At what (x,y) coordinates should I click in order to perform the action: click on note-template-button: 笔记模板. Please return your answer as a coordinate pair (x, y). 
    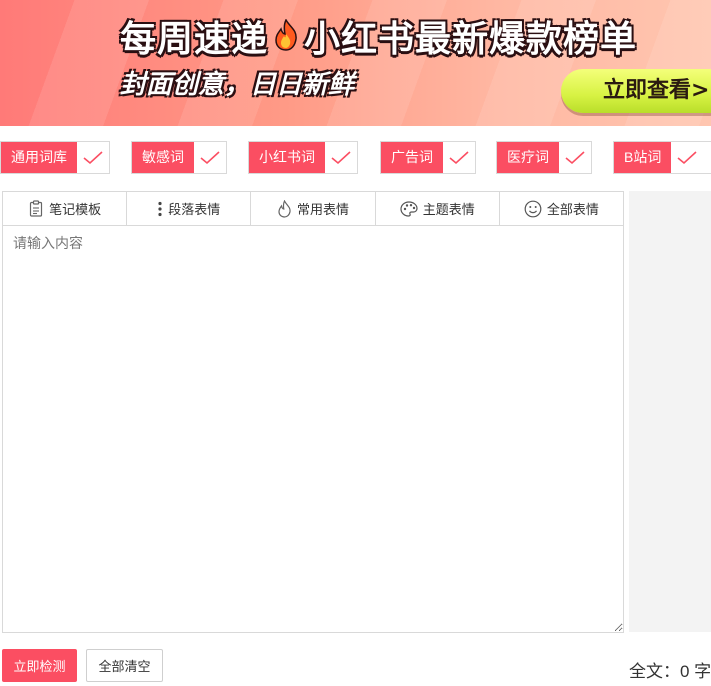
    Looking at the image, I should click on (65, 208).